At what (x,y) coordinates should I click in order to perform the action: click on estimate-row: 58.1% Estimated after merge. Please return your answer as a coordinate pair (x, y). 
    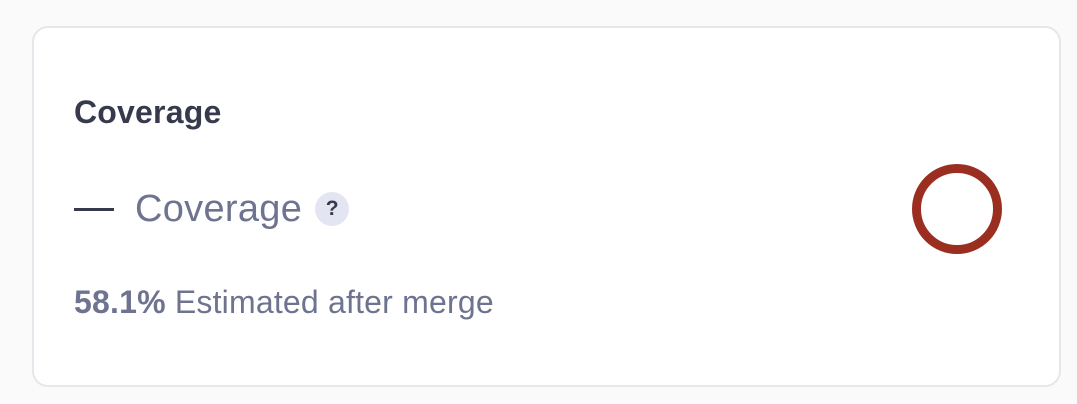
    Looking at the image, I should click on (284, 302).